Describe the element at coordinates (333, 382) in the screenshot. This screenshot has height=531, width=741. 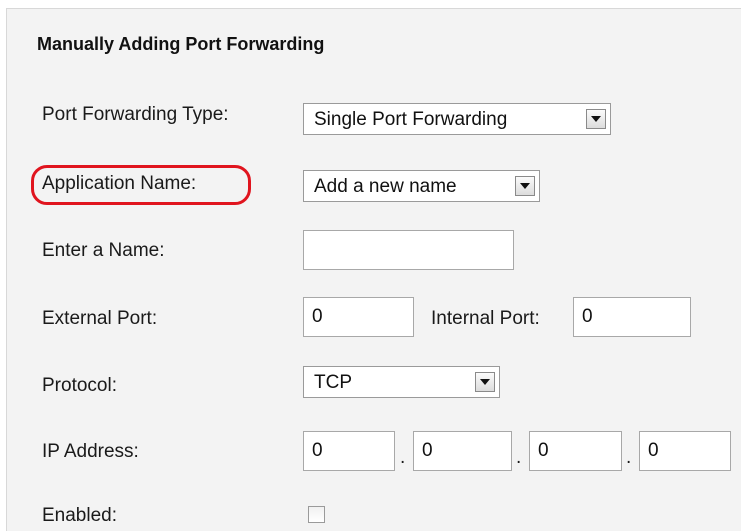
I see `protocol-value: TCP` at that location.